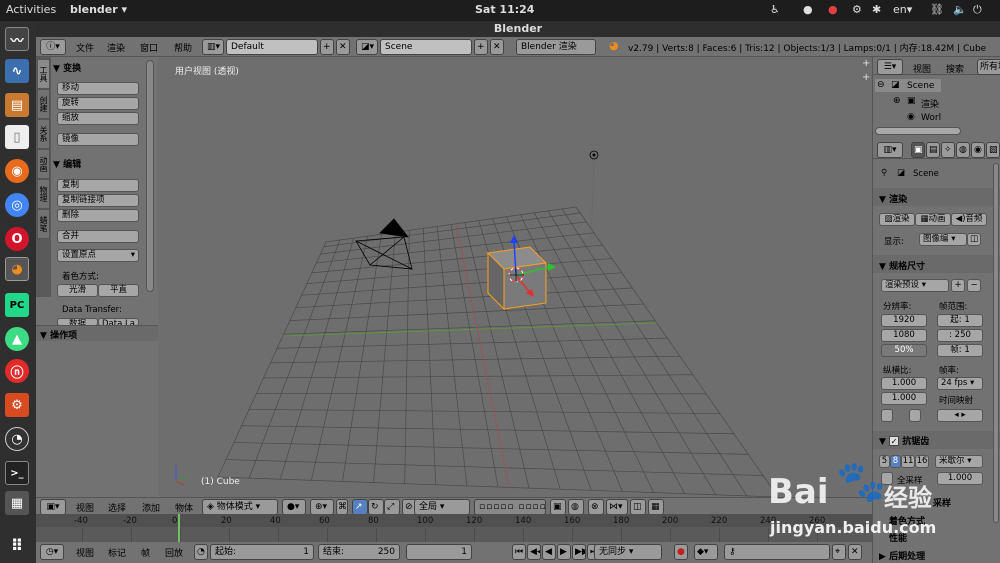 This screenshot has width=1000, height=563. Describe the element at coordinates (43, 194) in the screenshot. I see `tab-physics: 物理` at that location.